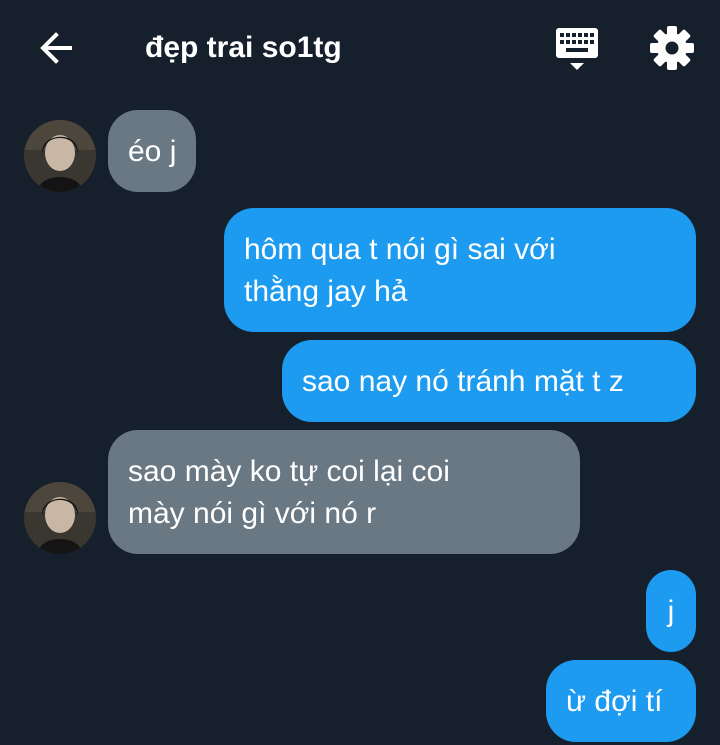  I want to click on settings-button, so click(672, 48).